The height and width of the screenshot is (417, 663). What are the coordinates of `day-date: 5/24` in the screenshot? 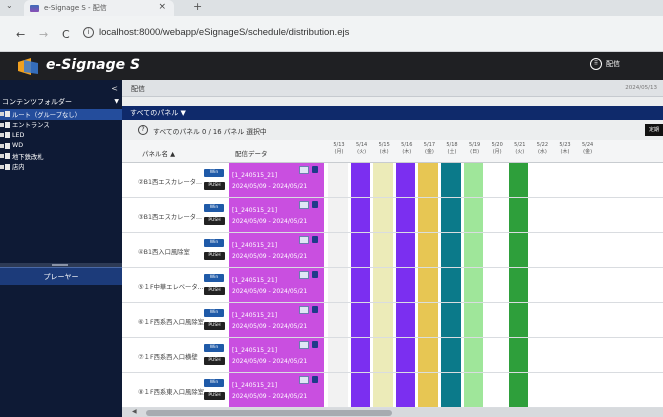 It's located at (587, 145).